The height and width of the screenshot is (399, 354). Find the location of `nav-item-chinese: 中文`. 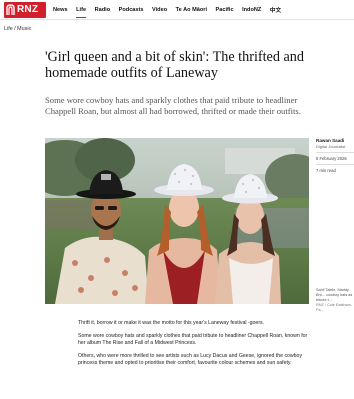

nav-item-chinese: 中文 is located at coordinates (275, 10).